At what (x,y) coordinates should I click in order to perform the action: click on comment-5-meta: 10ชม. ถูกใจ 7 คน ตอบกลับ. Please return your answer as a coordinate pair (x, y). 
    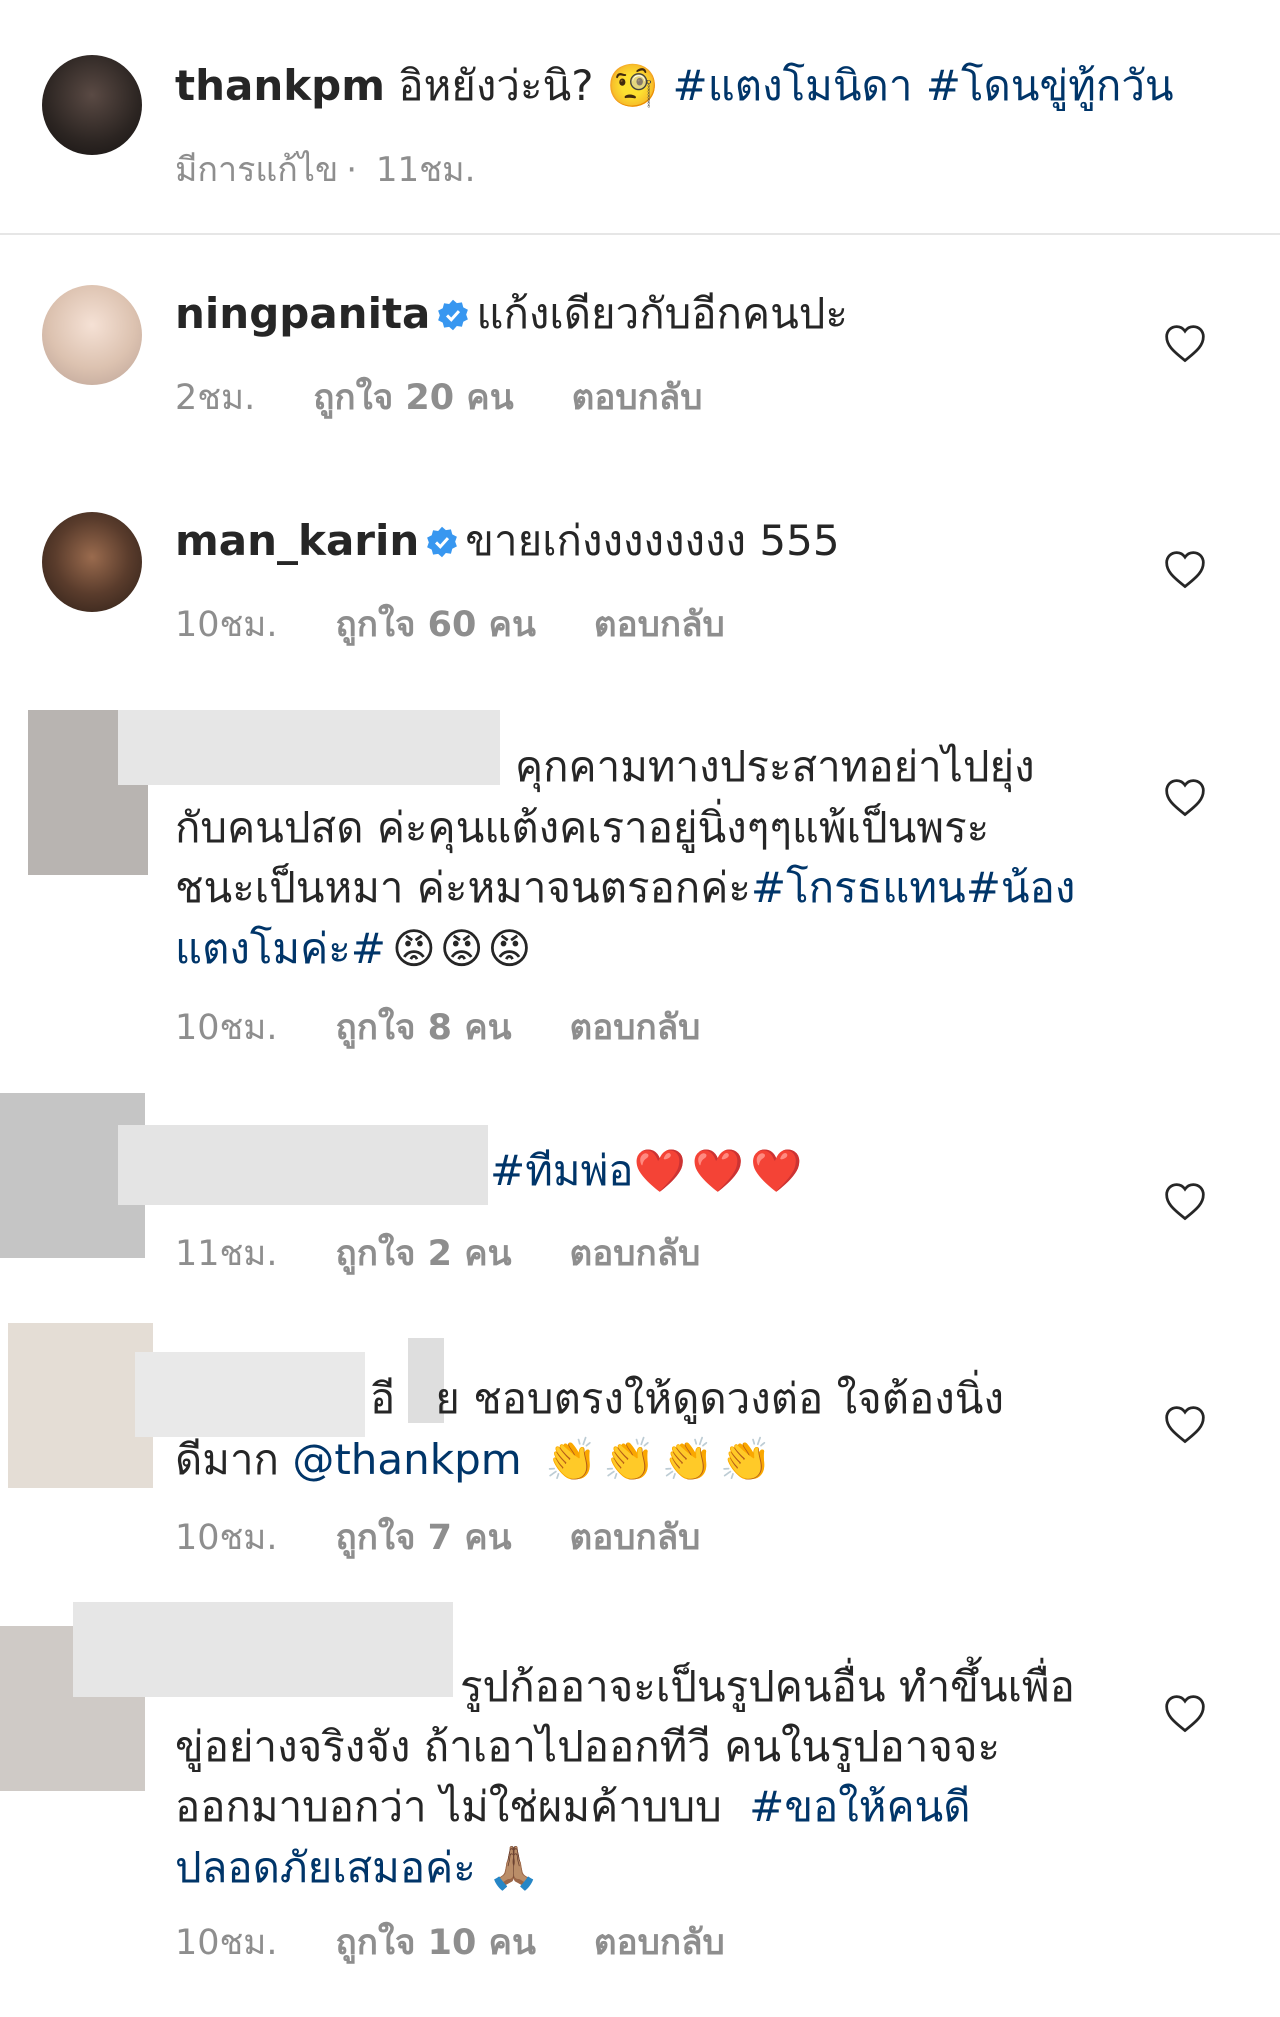
    Looking at the image, I should click on (466, 1537).